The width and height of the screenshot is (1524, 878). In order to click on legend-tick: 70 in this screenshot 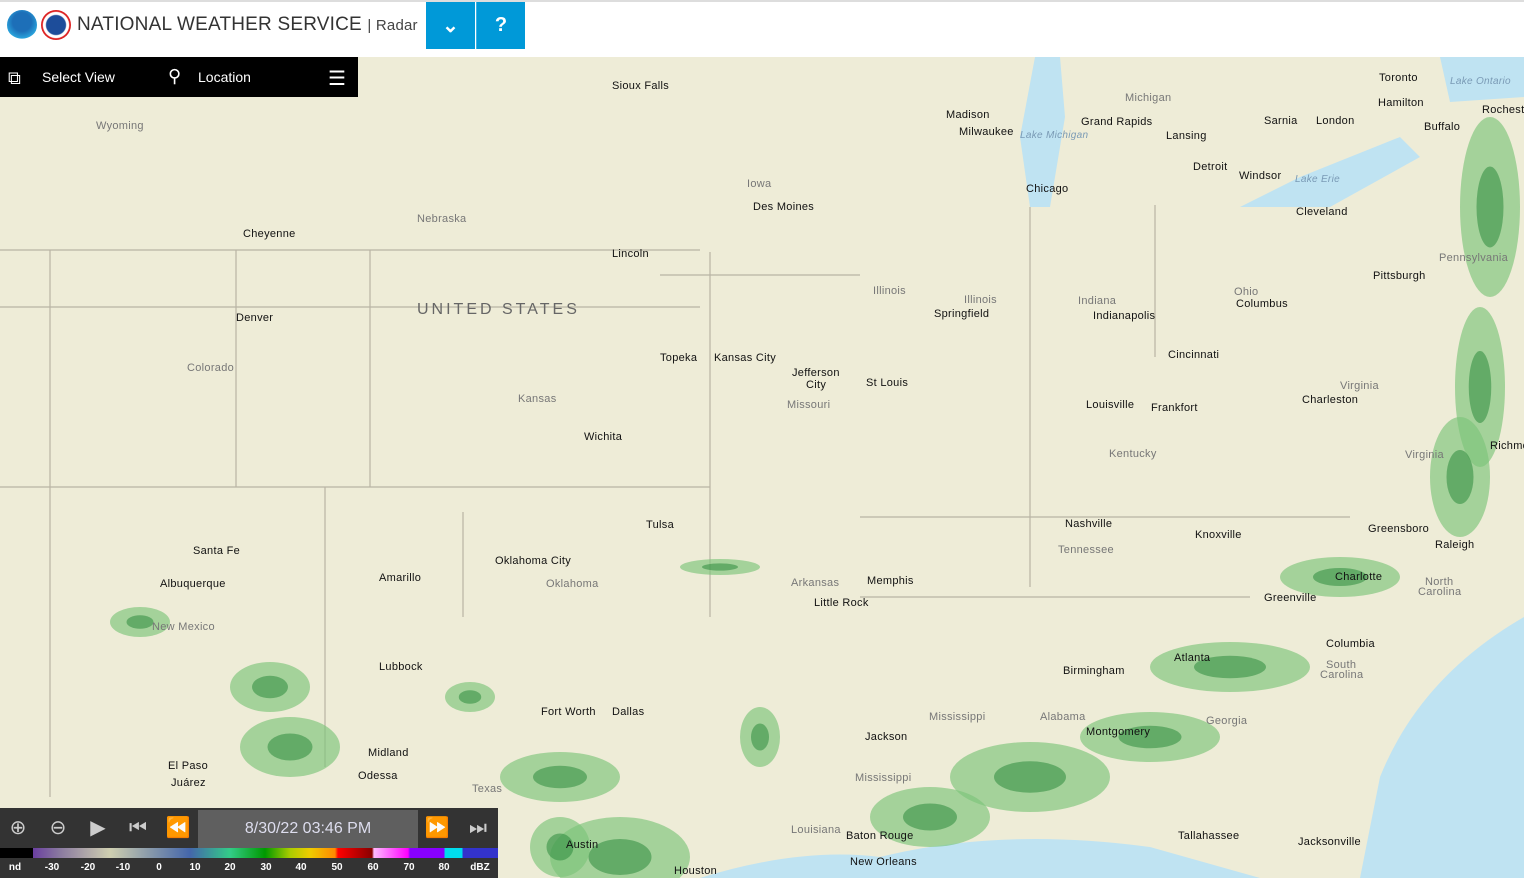, I will do `click(409, 867)`.